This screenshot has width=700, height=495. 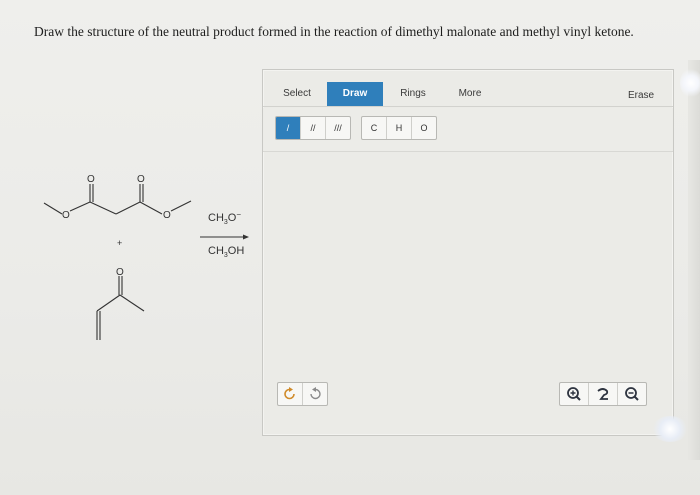 What do you see at coordinates (246, 237) in the screenshot?
I see `reaction-arrowhead` at bounding box center [246, 237].